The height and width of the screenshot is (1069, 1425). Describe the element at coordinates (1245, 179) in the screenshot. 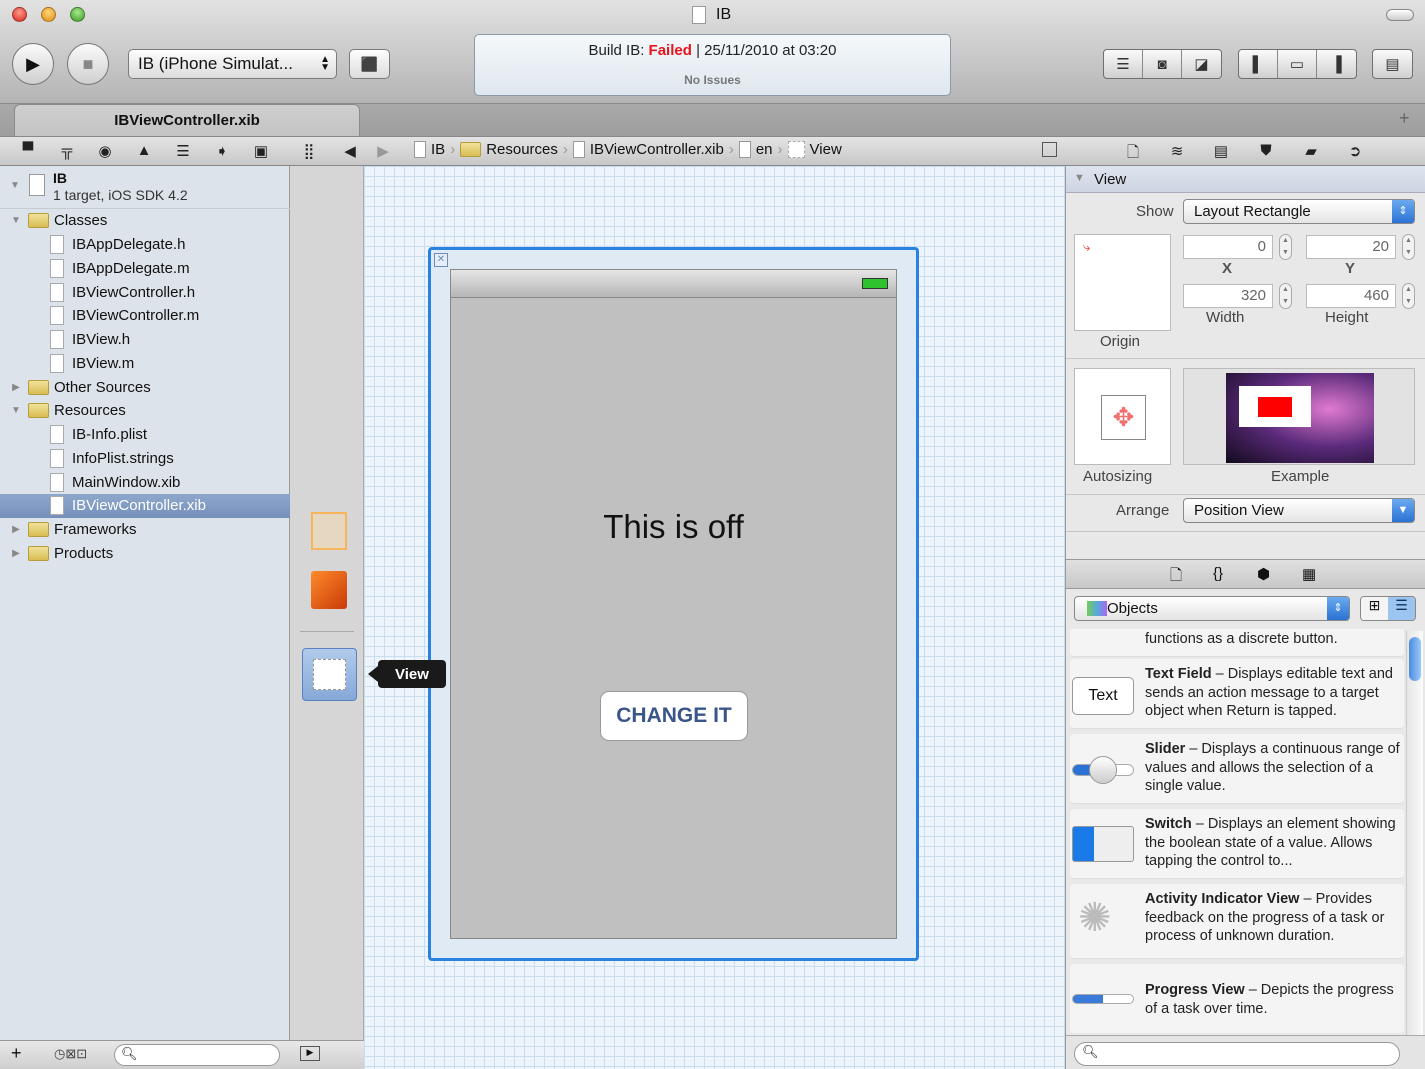

I see `section-header: ▼ View` at that location.